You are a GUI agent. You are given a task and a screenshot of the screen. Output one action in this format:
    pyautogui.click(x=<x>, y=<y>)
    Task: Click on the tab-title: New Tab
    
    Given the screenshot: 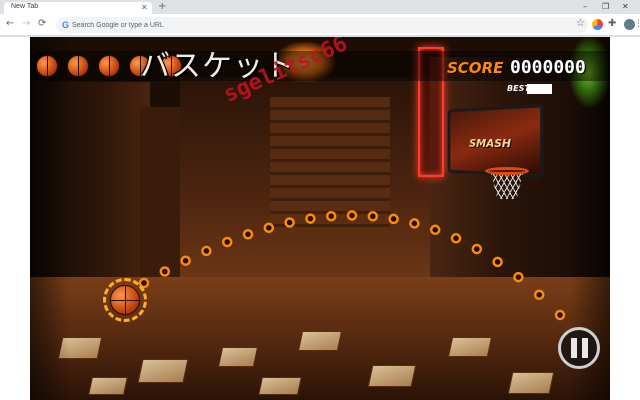 What is the action you would take?
    pyautogui.click(x=24, y=6)
    